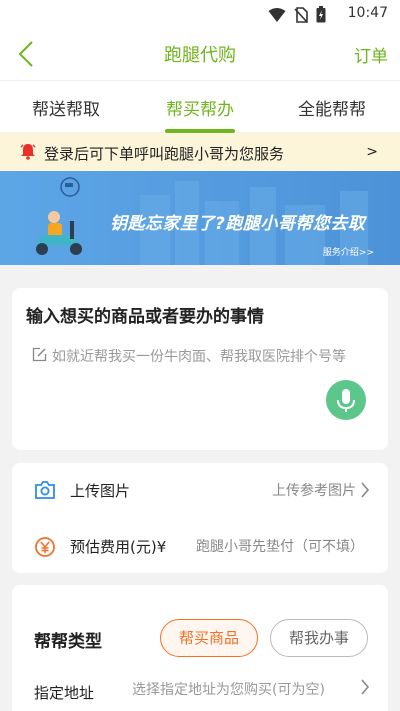  I want to click on upload-image-label: 上传图片, so click(100, 491).